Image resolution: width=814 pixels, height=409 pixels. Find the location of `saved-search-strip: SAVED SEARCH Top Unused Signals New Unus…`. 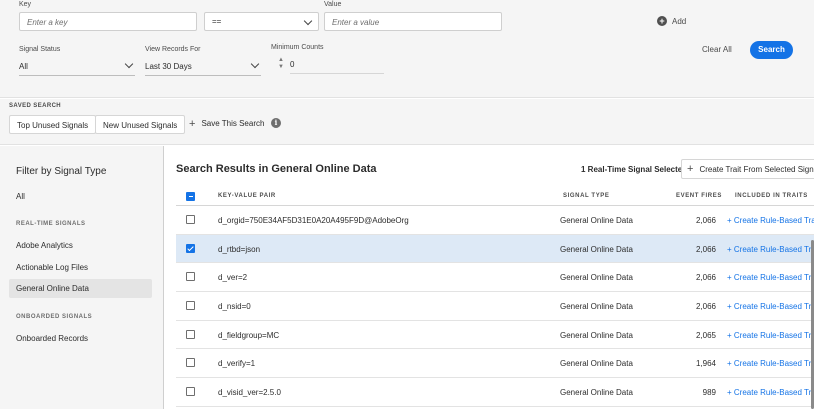

saved-search-strip: SAVED SEARCH Top Unused Signals New Unus… is located at coordinates (407, 122).